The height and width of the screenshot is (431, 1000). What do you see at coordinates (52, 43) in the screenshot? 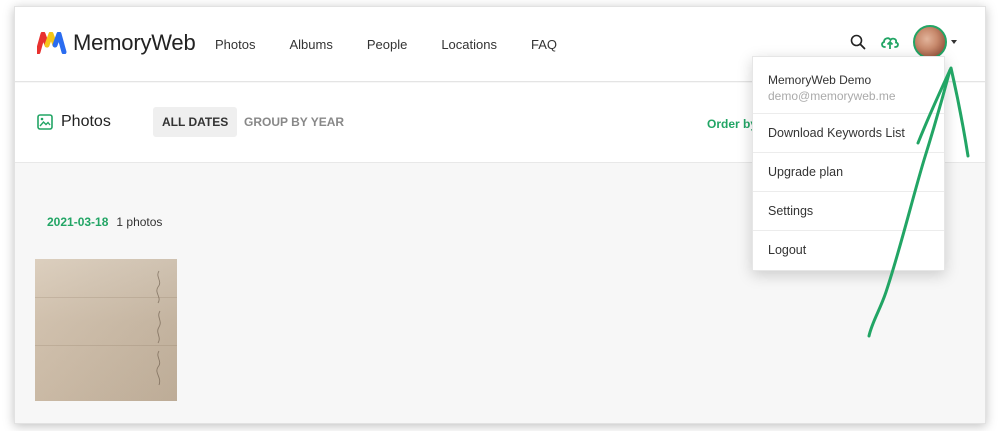
I see `memoryweb-logo-icon` at bounding box center [52, 43].